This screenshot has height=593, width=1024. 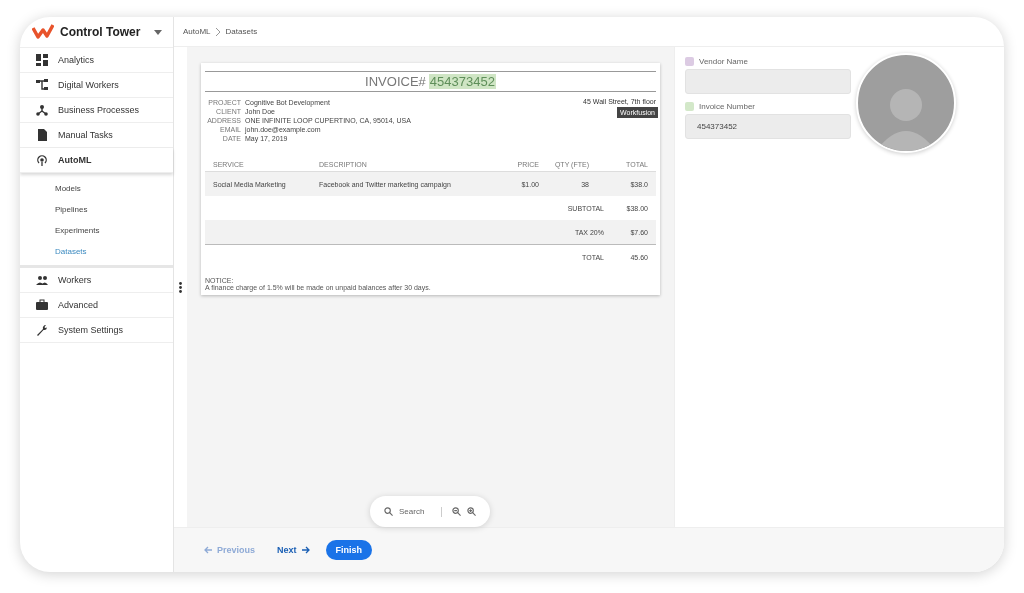 What do you see at coordinates (42, 330) in the screenshot?
I see `wrench-icon` at bounding box center [42, 330].